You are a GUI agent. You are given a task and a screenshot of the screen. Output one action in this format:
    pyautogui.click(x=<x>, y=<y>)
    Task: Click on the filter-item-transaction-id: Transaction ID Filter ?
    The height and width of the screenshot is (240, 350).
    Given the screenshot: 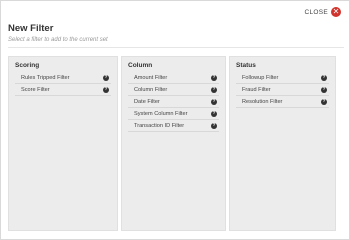 What is the action you would take?
    pyautogui.click(x=173, y=126)
    